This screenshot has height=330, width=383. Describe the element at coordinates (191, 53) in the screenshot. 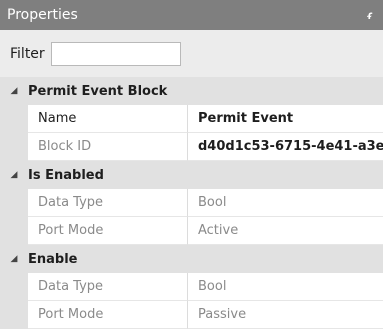

I see `filter-bar: Filter` at that location.